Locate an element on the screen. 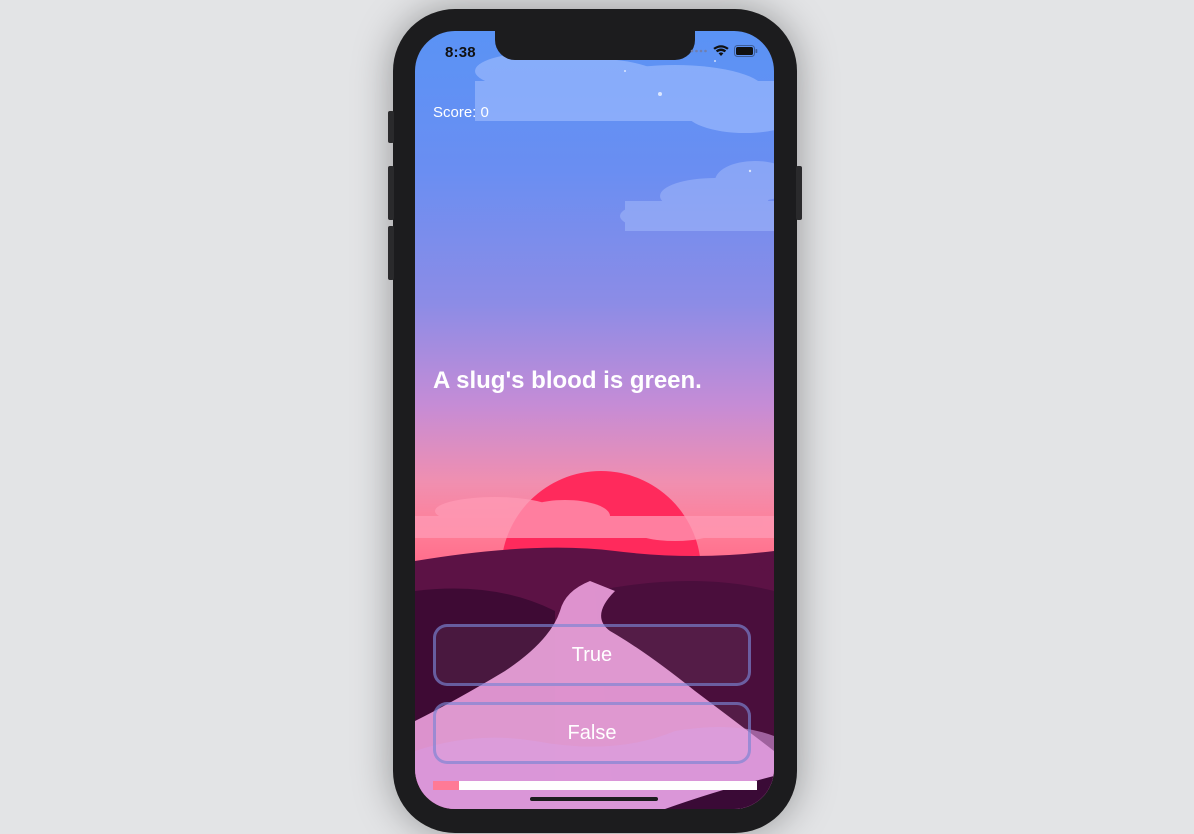 This screenshot has width=1194, height=834. signal-icon is located at coordinates (698, 51).